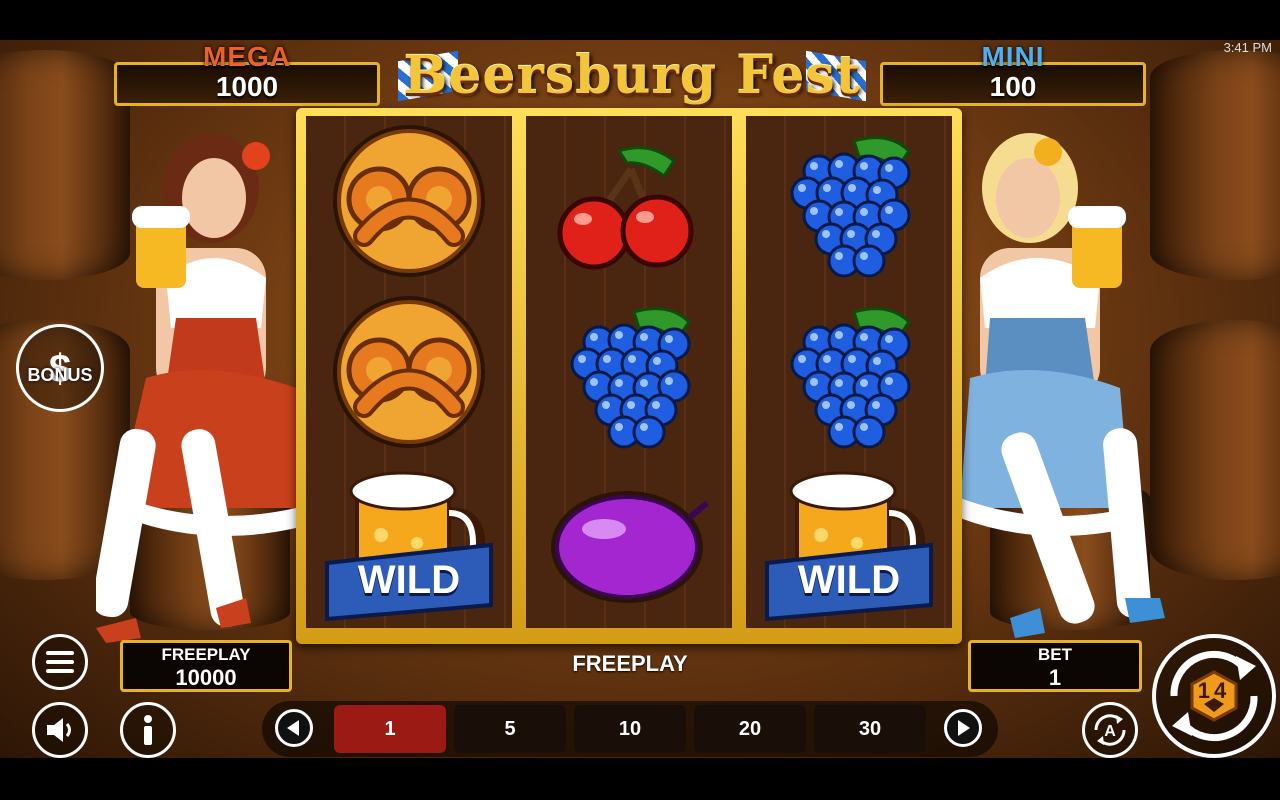 The image size is (1280, 800). I want to click on mini-jackpot-value: 100, so click(1013, 86).